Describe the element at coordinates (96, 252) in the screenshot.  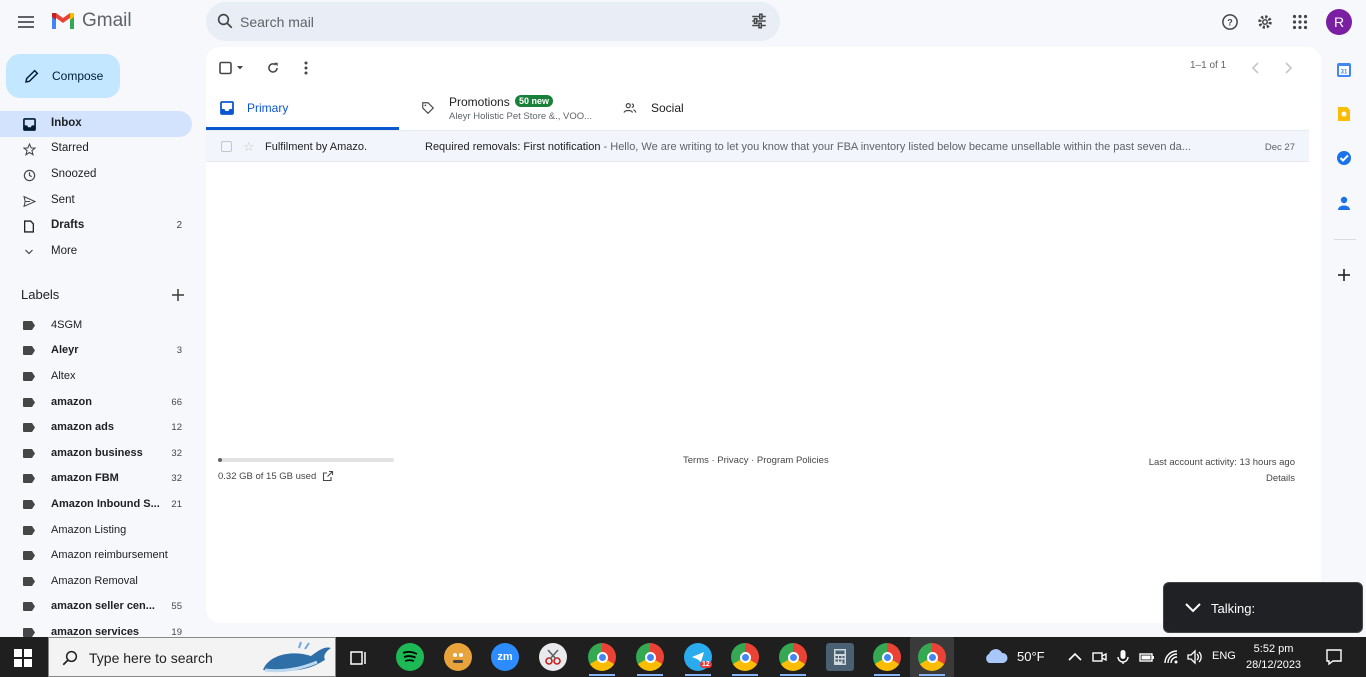
I see `sidebar-item-more: More` at that location.